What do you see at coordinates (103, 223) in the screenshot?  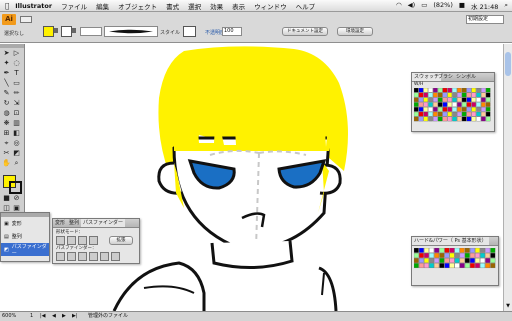 I see `tab-pathfinder: パスファインダー` at bounding box center [103, 223].